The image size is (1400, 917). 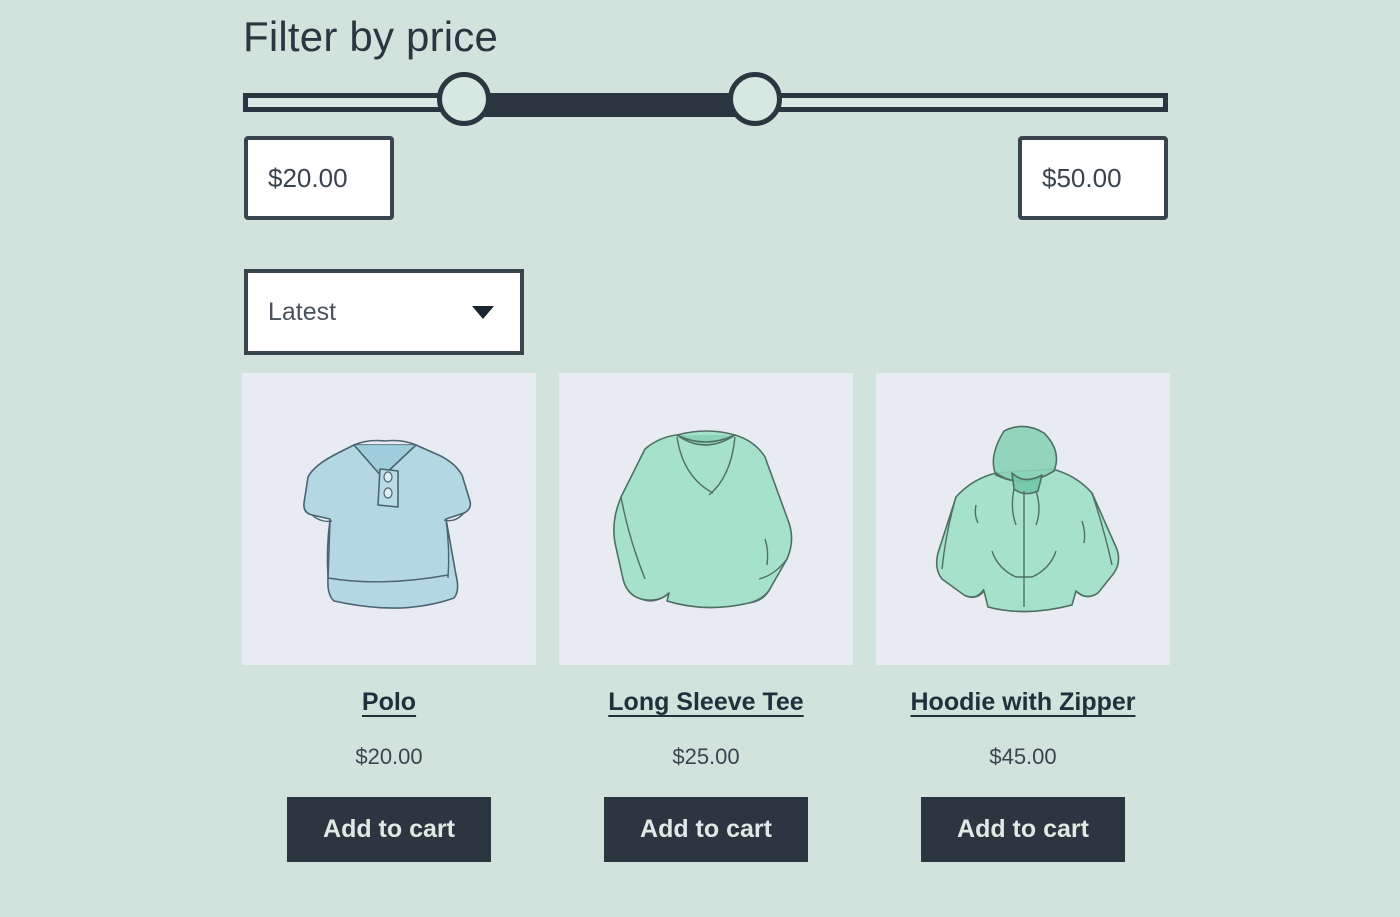 What do you see at coordinates (706, 756) in the screenshot?
I see `product-price: $25.00` at bounding box center [706, 756].